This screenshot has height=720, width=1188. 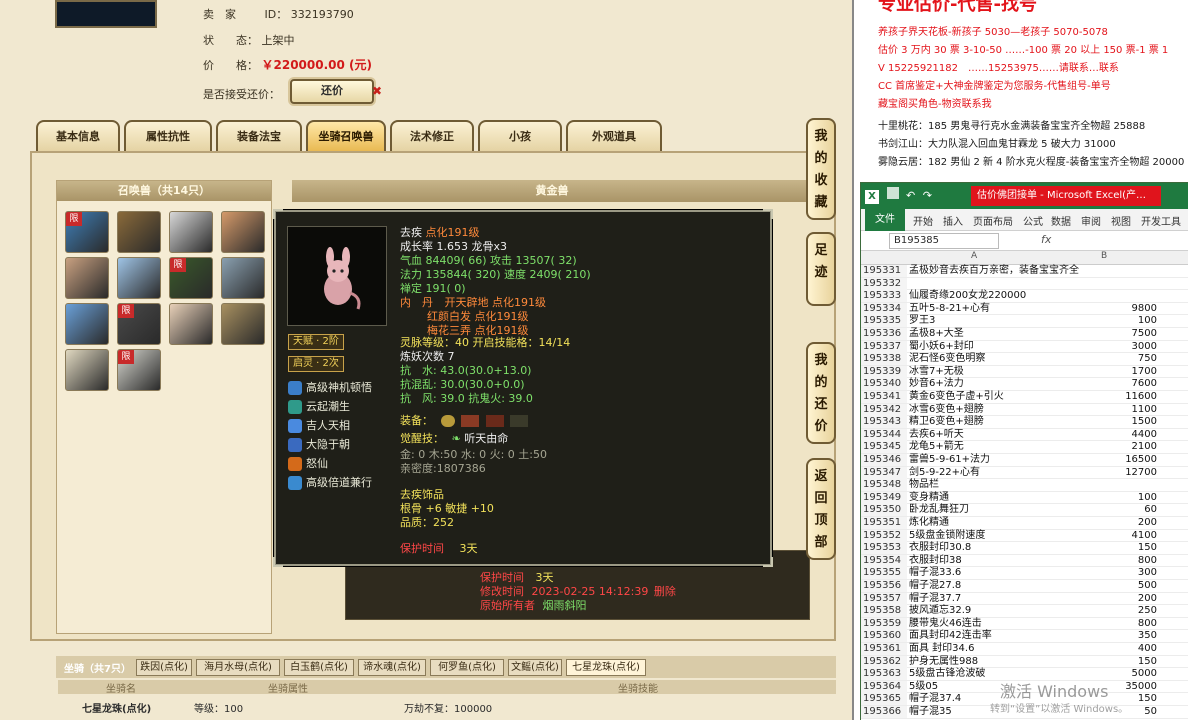 What do you see at coordinates (884, 712) in the screenshot?
I see `row-number: 195366` at bounding box center [884, 712].